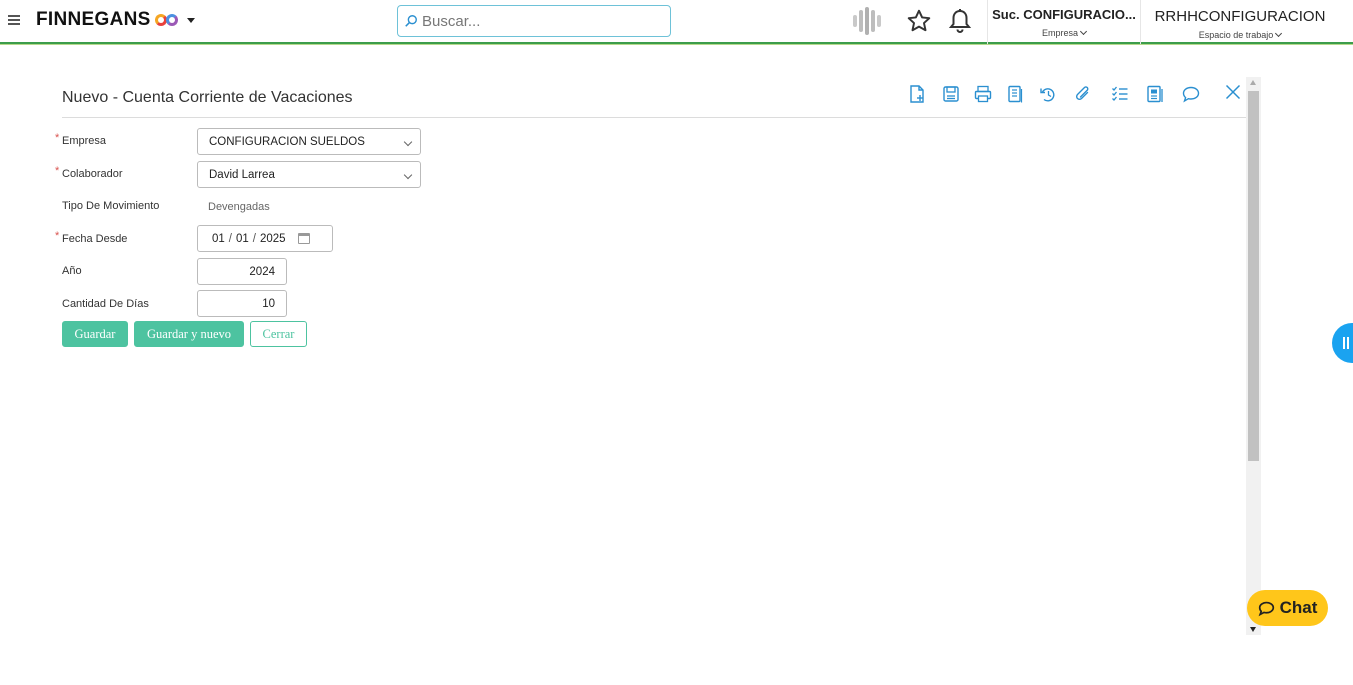  What do you see at coordinates (14, 20) in the screenshot?
I see `menu-icon` at bounding box center [14, 20].